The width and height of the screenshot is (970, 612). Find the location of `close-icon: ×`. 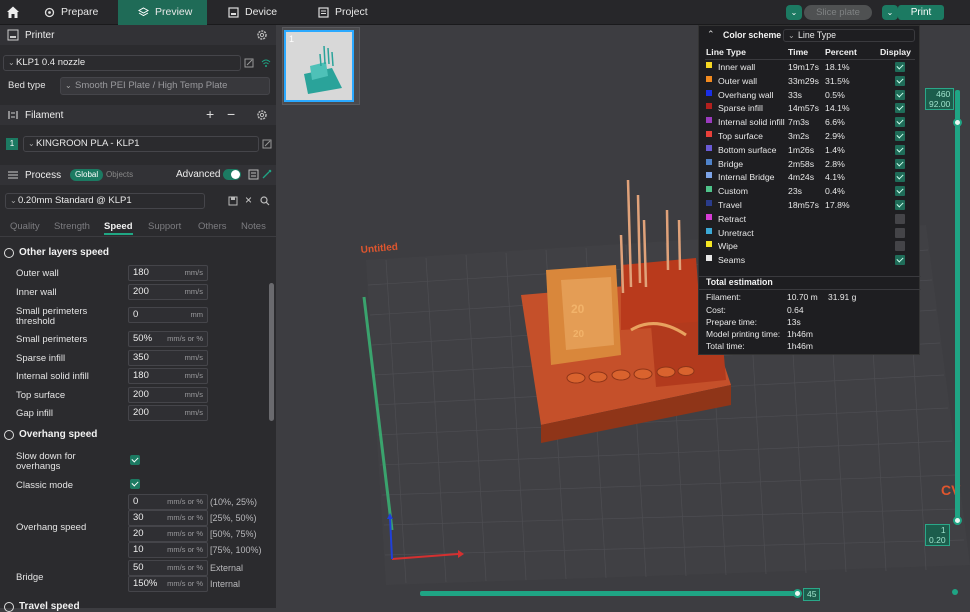

close-icon: × is located at coordinates (248, 200).